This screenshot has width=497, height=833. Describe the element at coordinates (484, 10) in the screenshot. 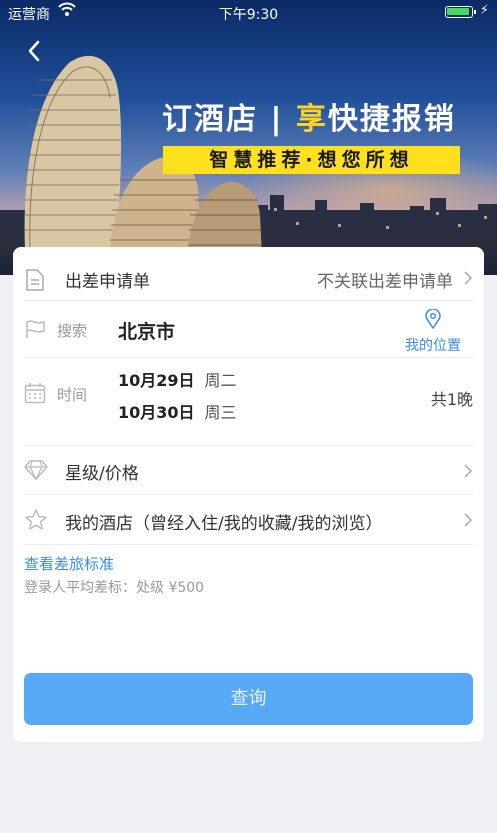

I see `charging-icon: ⚡` at that location.